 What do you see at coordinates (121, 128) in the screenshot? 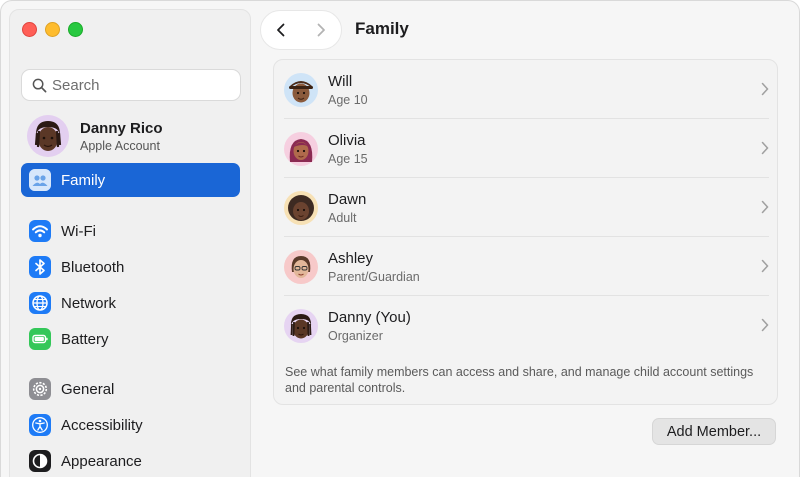
I see `account-name: Danny Rico` at bounding box center [121, 128].